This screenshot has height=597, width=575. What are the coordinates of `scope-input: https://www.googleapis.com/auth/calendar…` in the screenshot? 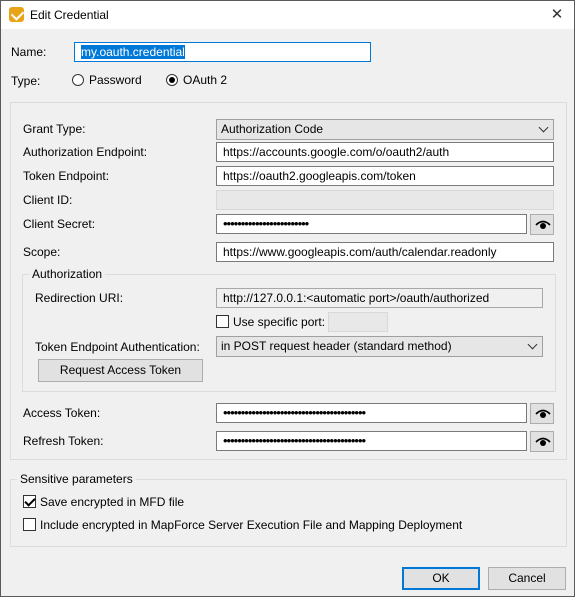 It's located at (385, 252).